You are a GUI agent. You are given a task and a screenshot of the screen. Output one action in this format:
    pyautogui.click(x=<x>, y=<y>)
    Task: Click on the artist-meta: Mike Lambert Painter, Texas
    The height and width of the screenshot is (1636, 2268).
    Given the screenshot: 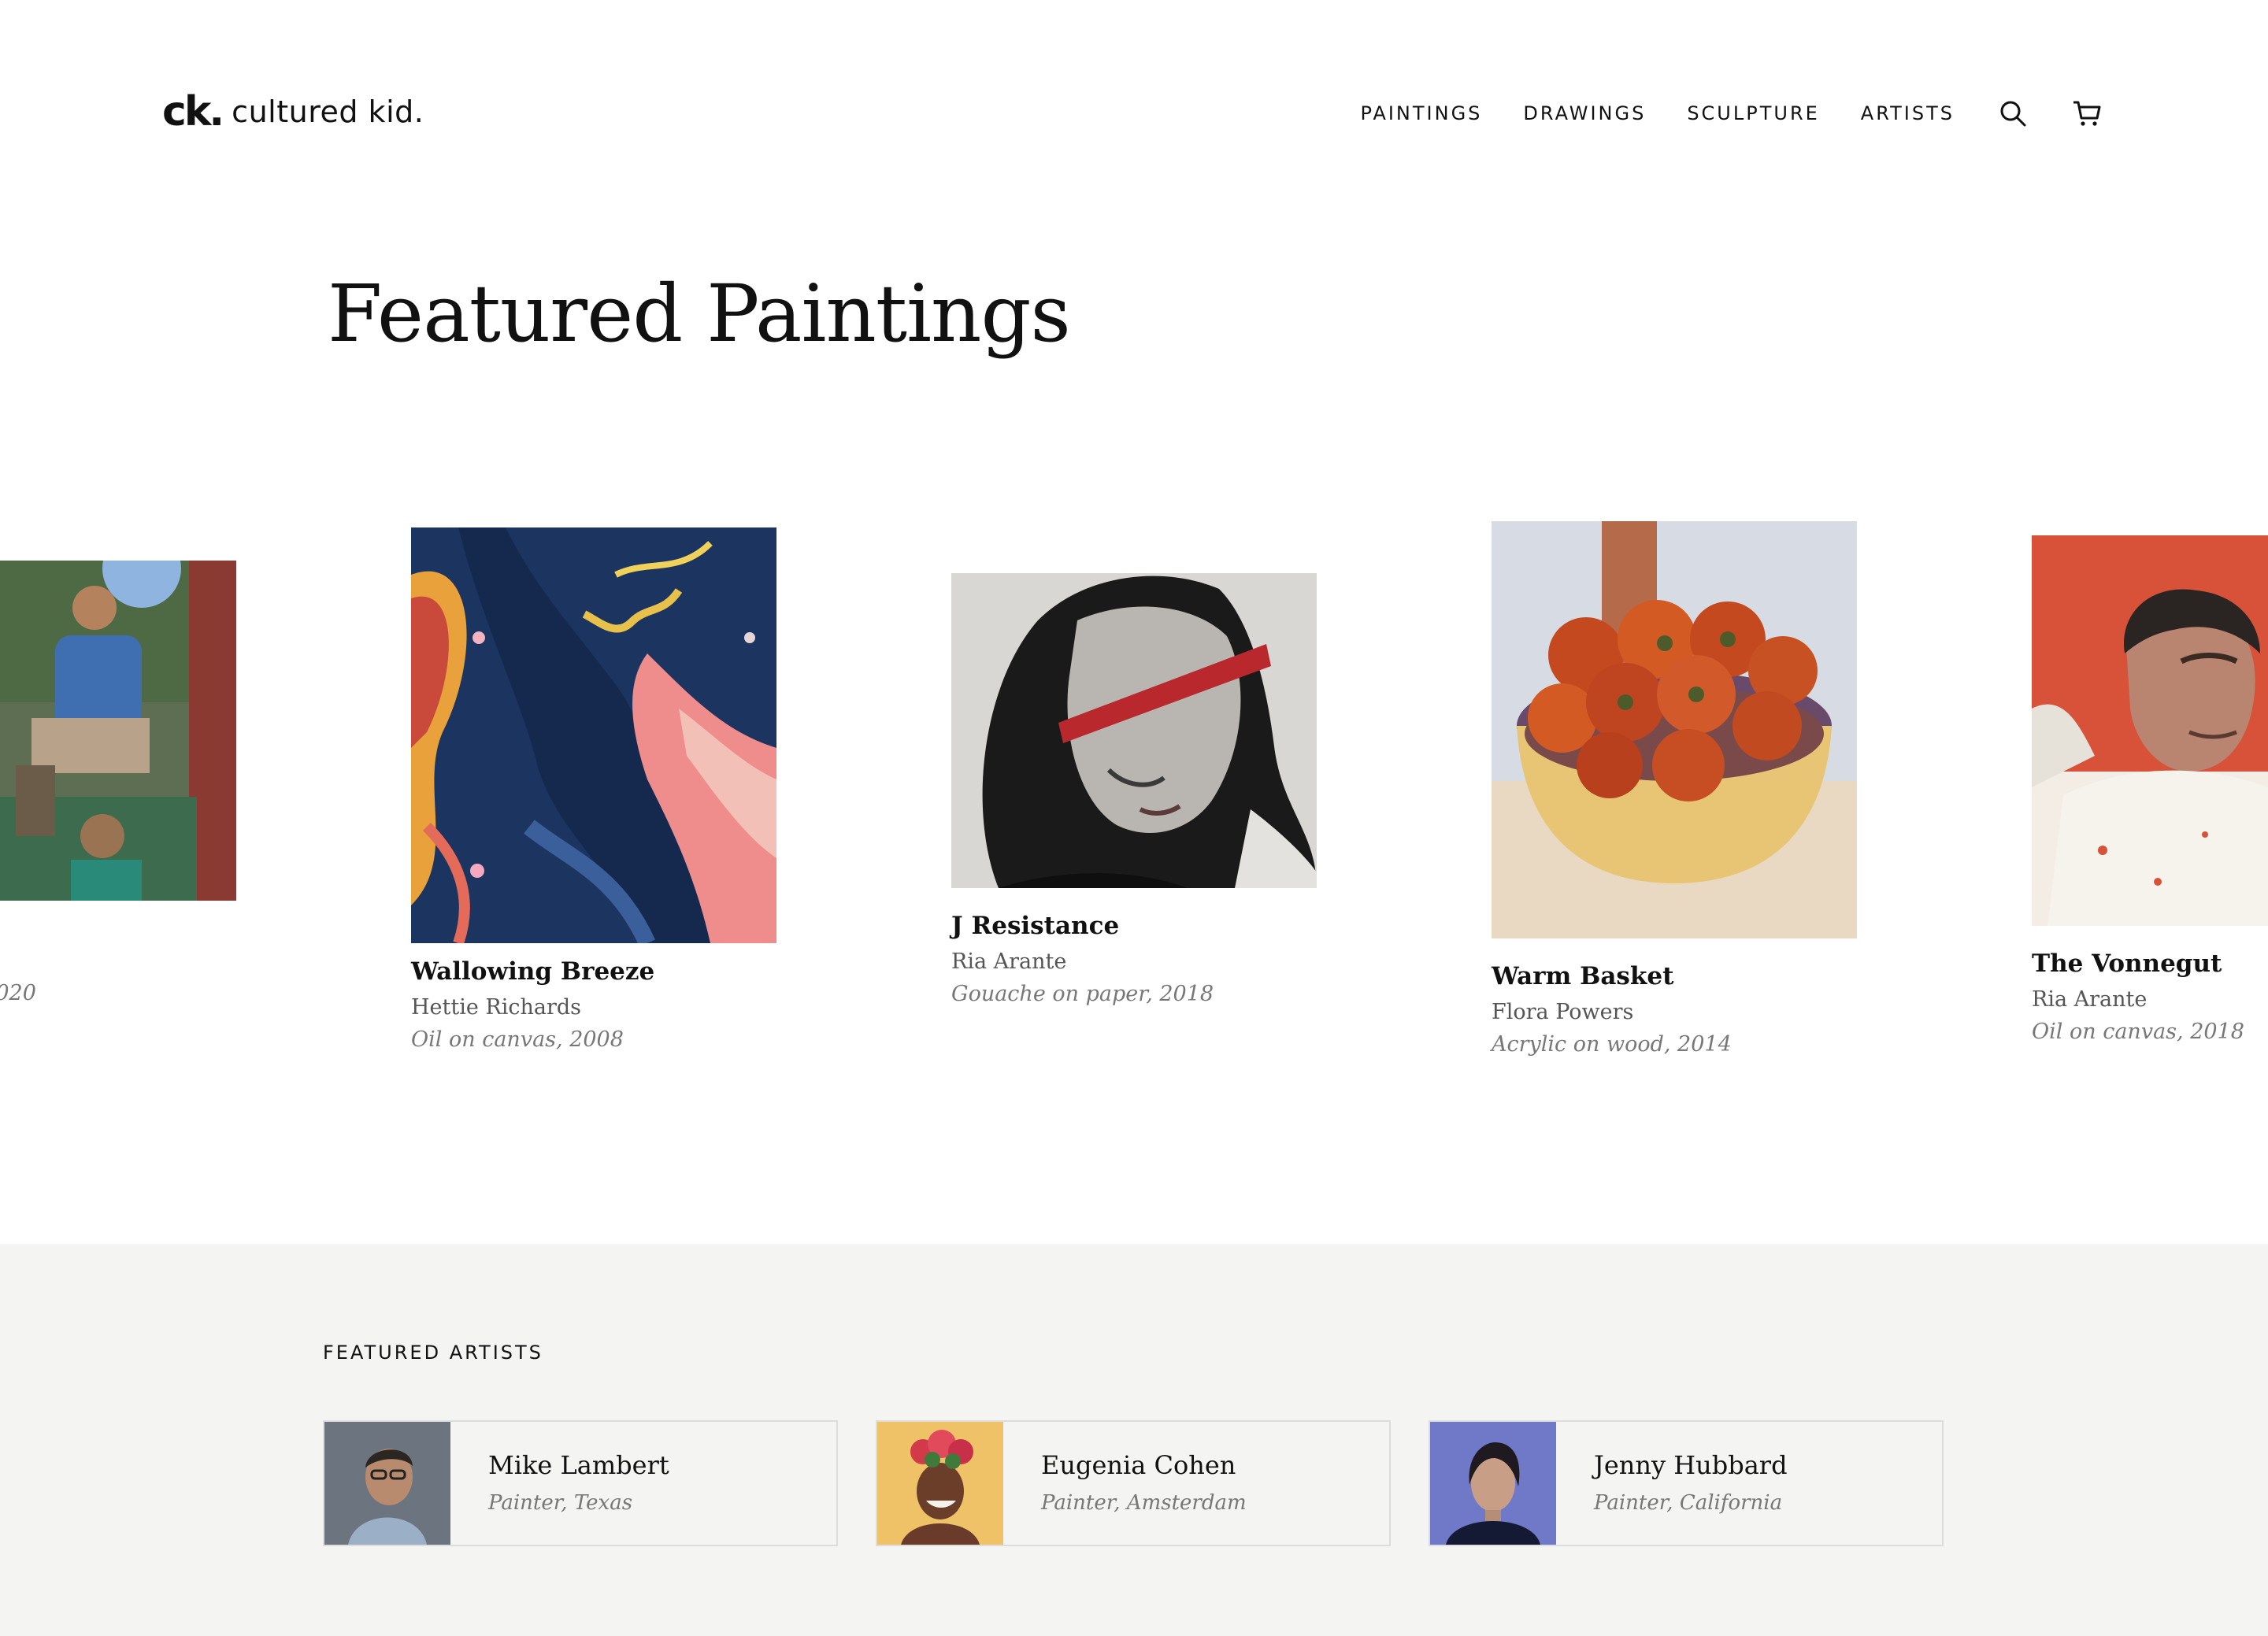 What is the action you would take?
    pyautogui.click(x=559, y=1483)
    